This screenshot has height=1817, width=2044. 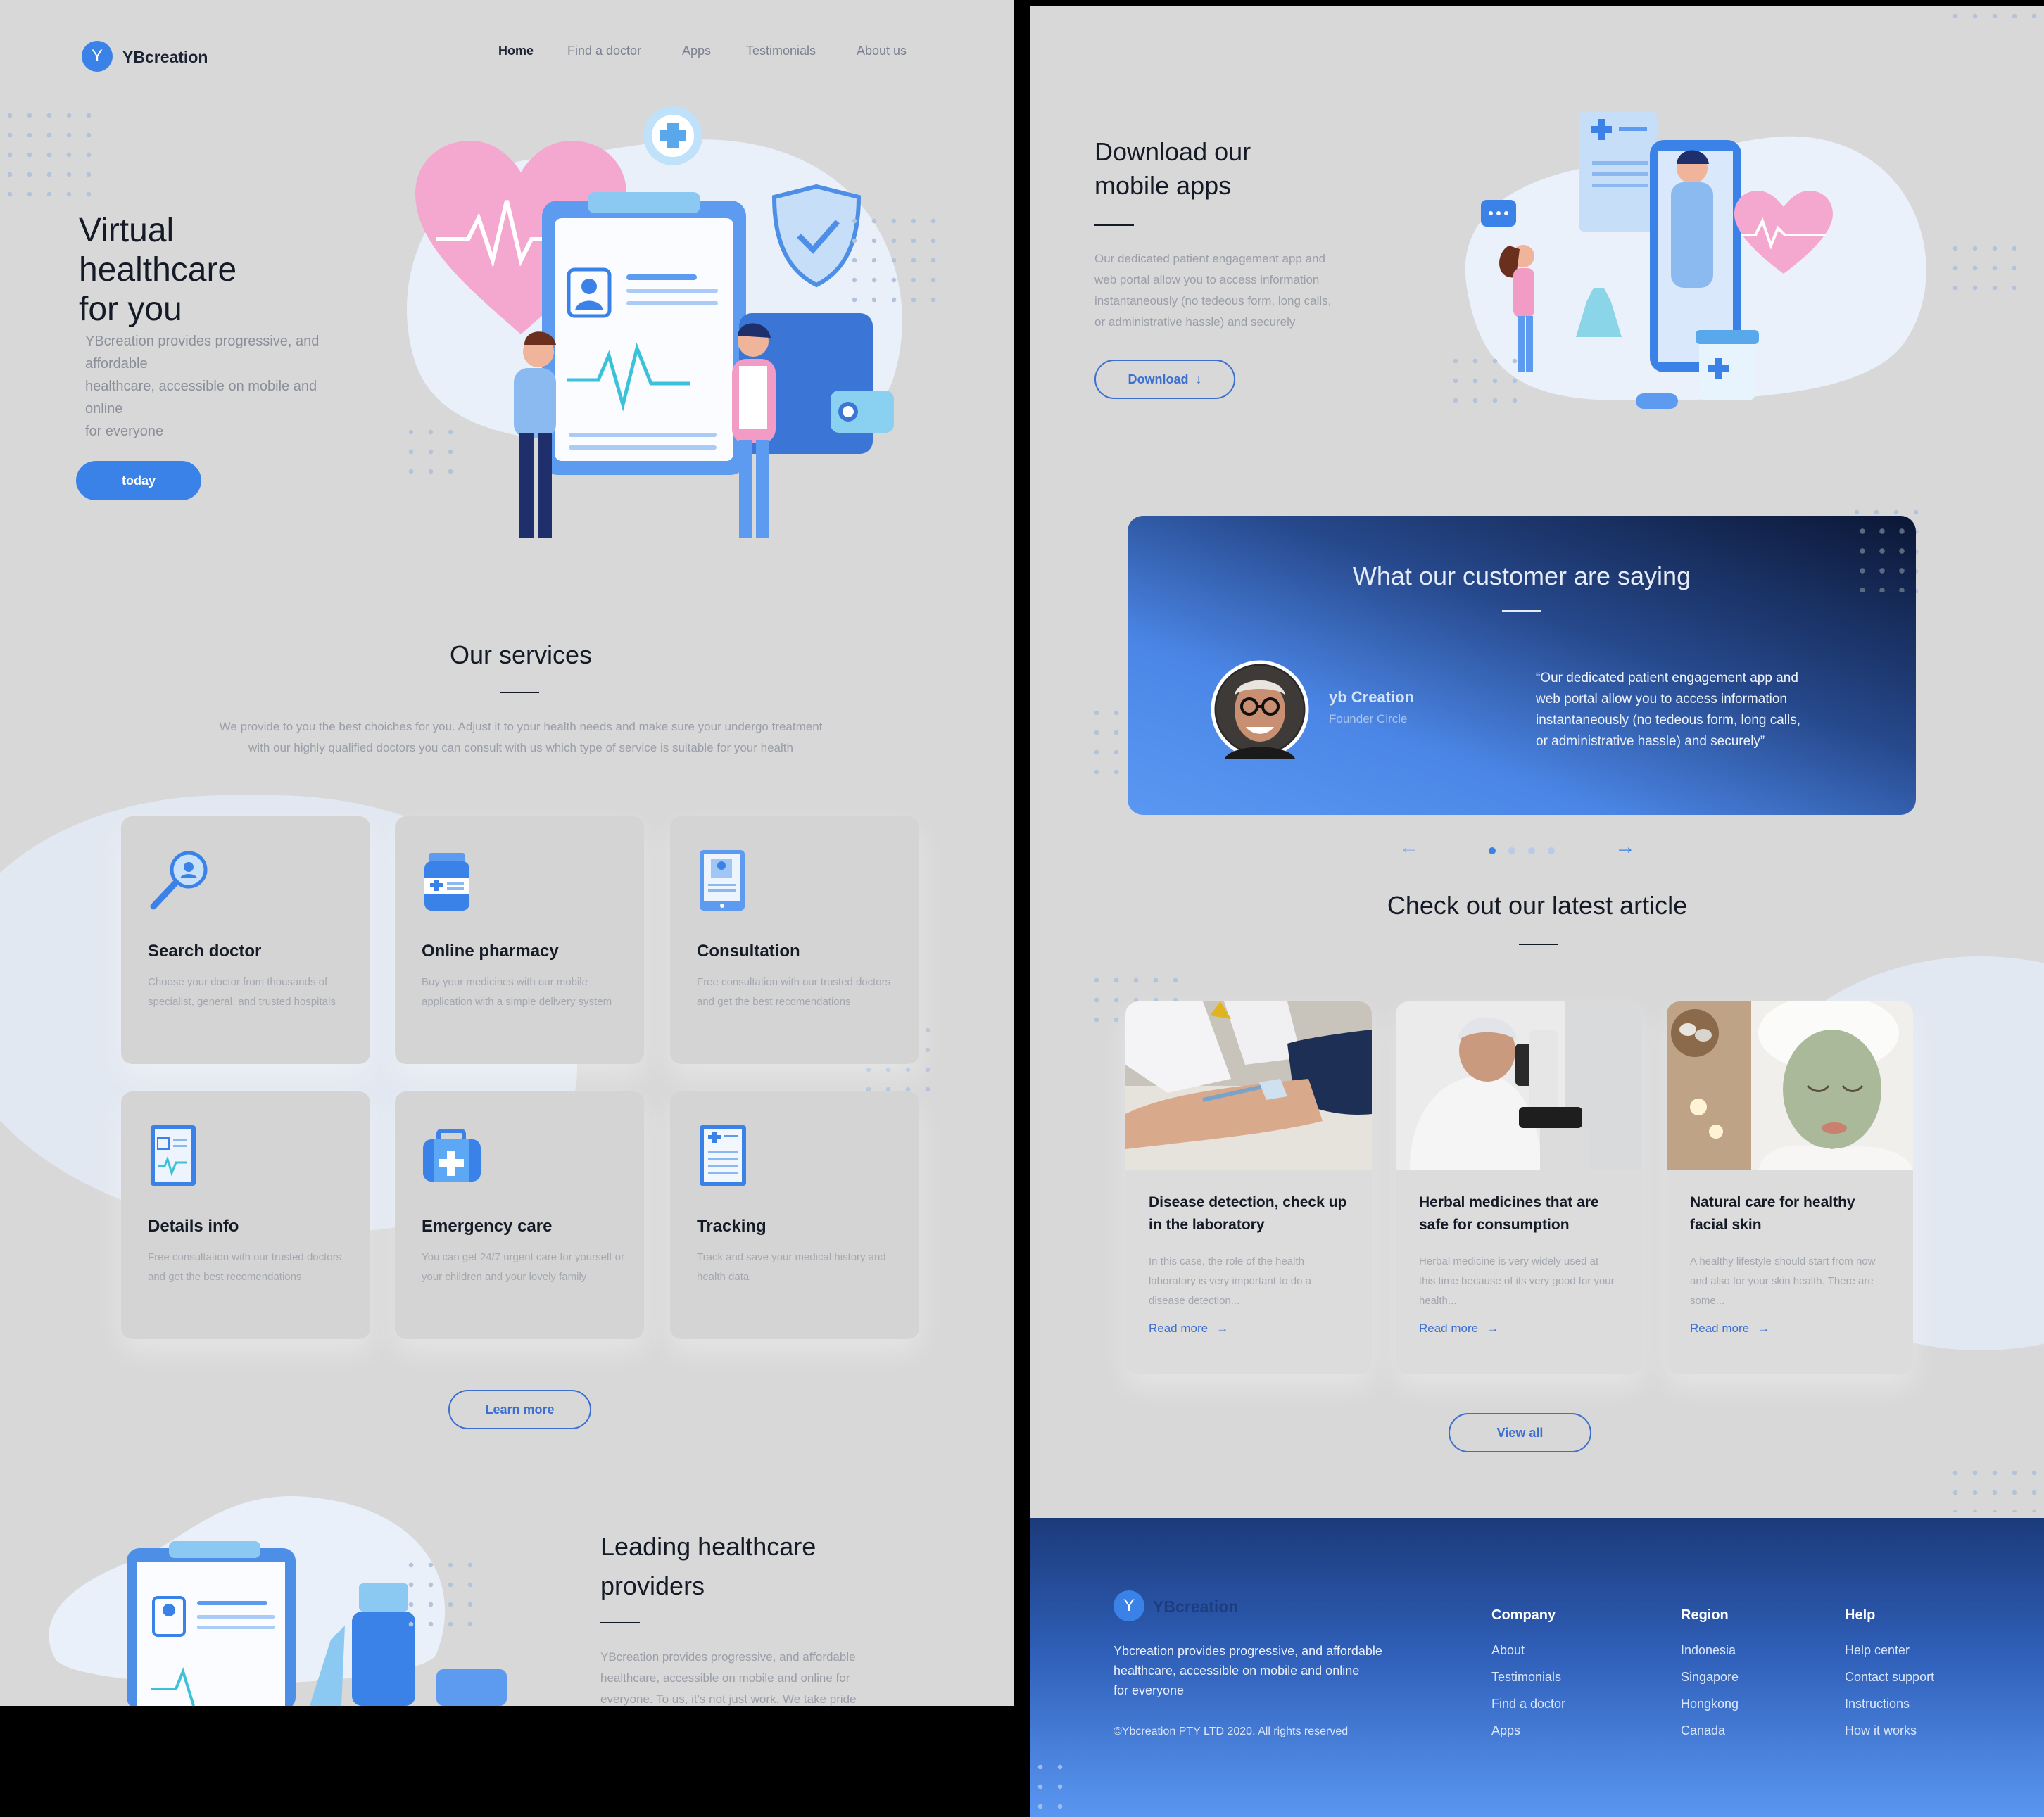 What do you see at coordinates (1520, 1432) in the screenshot?
I see `view-all-button: View all` at bounding box center [1520, 1432].